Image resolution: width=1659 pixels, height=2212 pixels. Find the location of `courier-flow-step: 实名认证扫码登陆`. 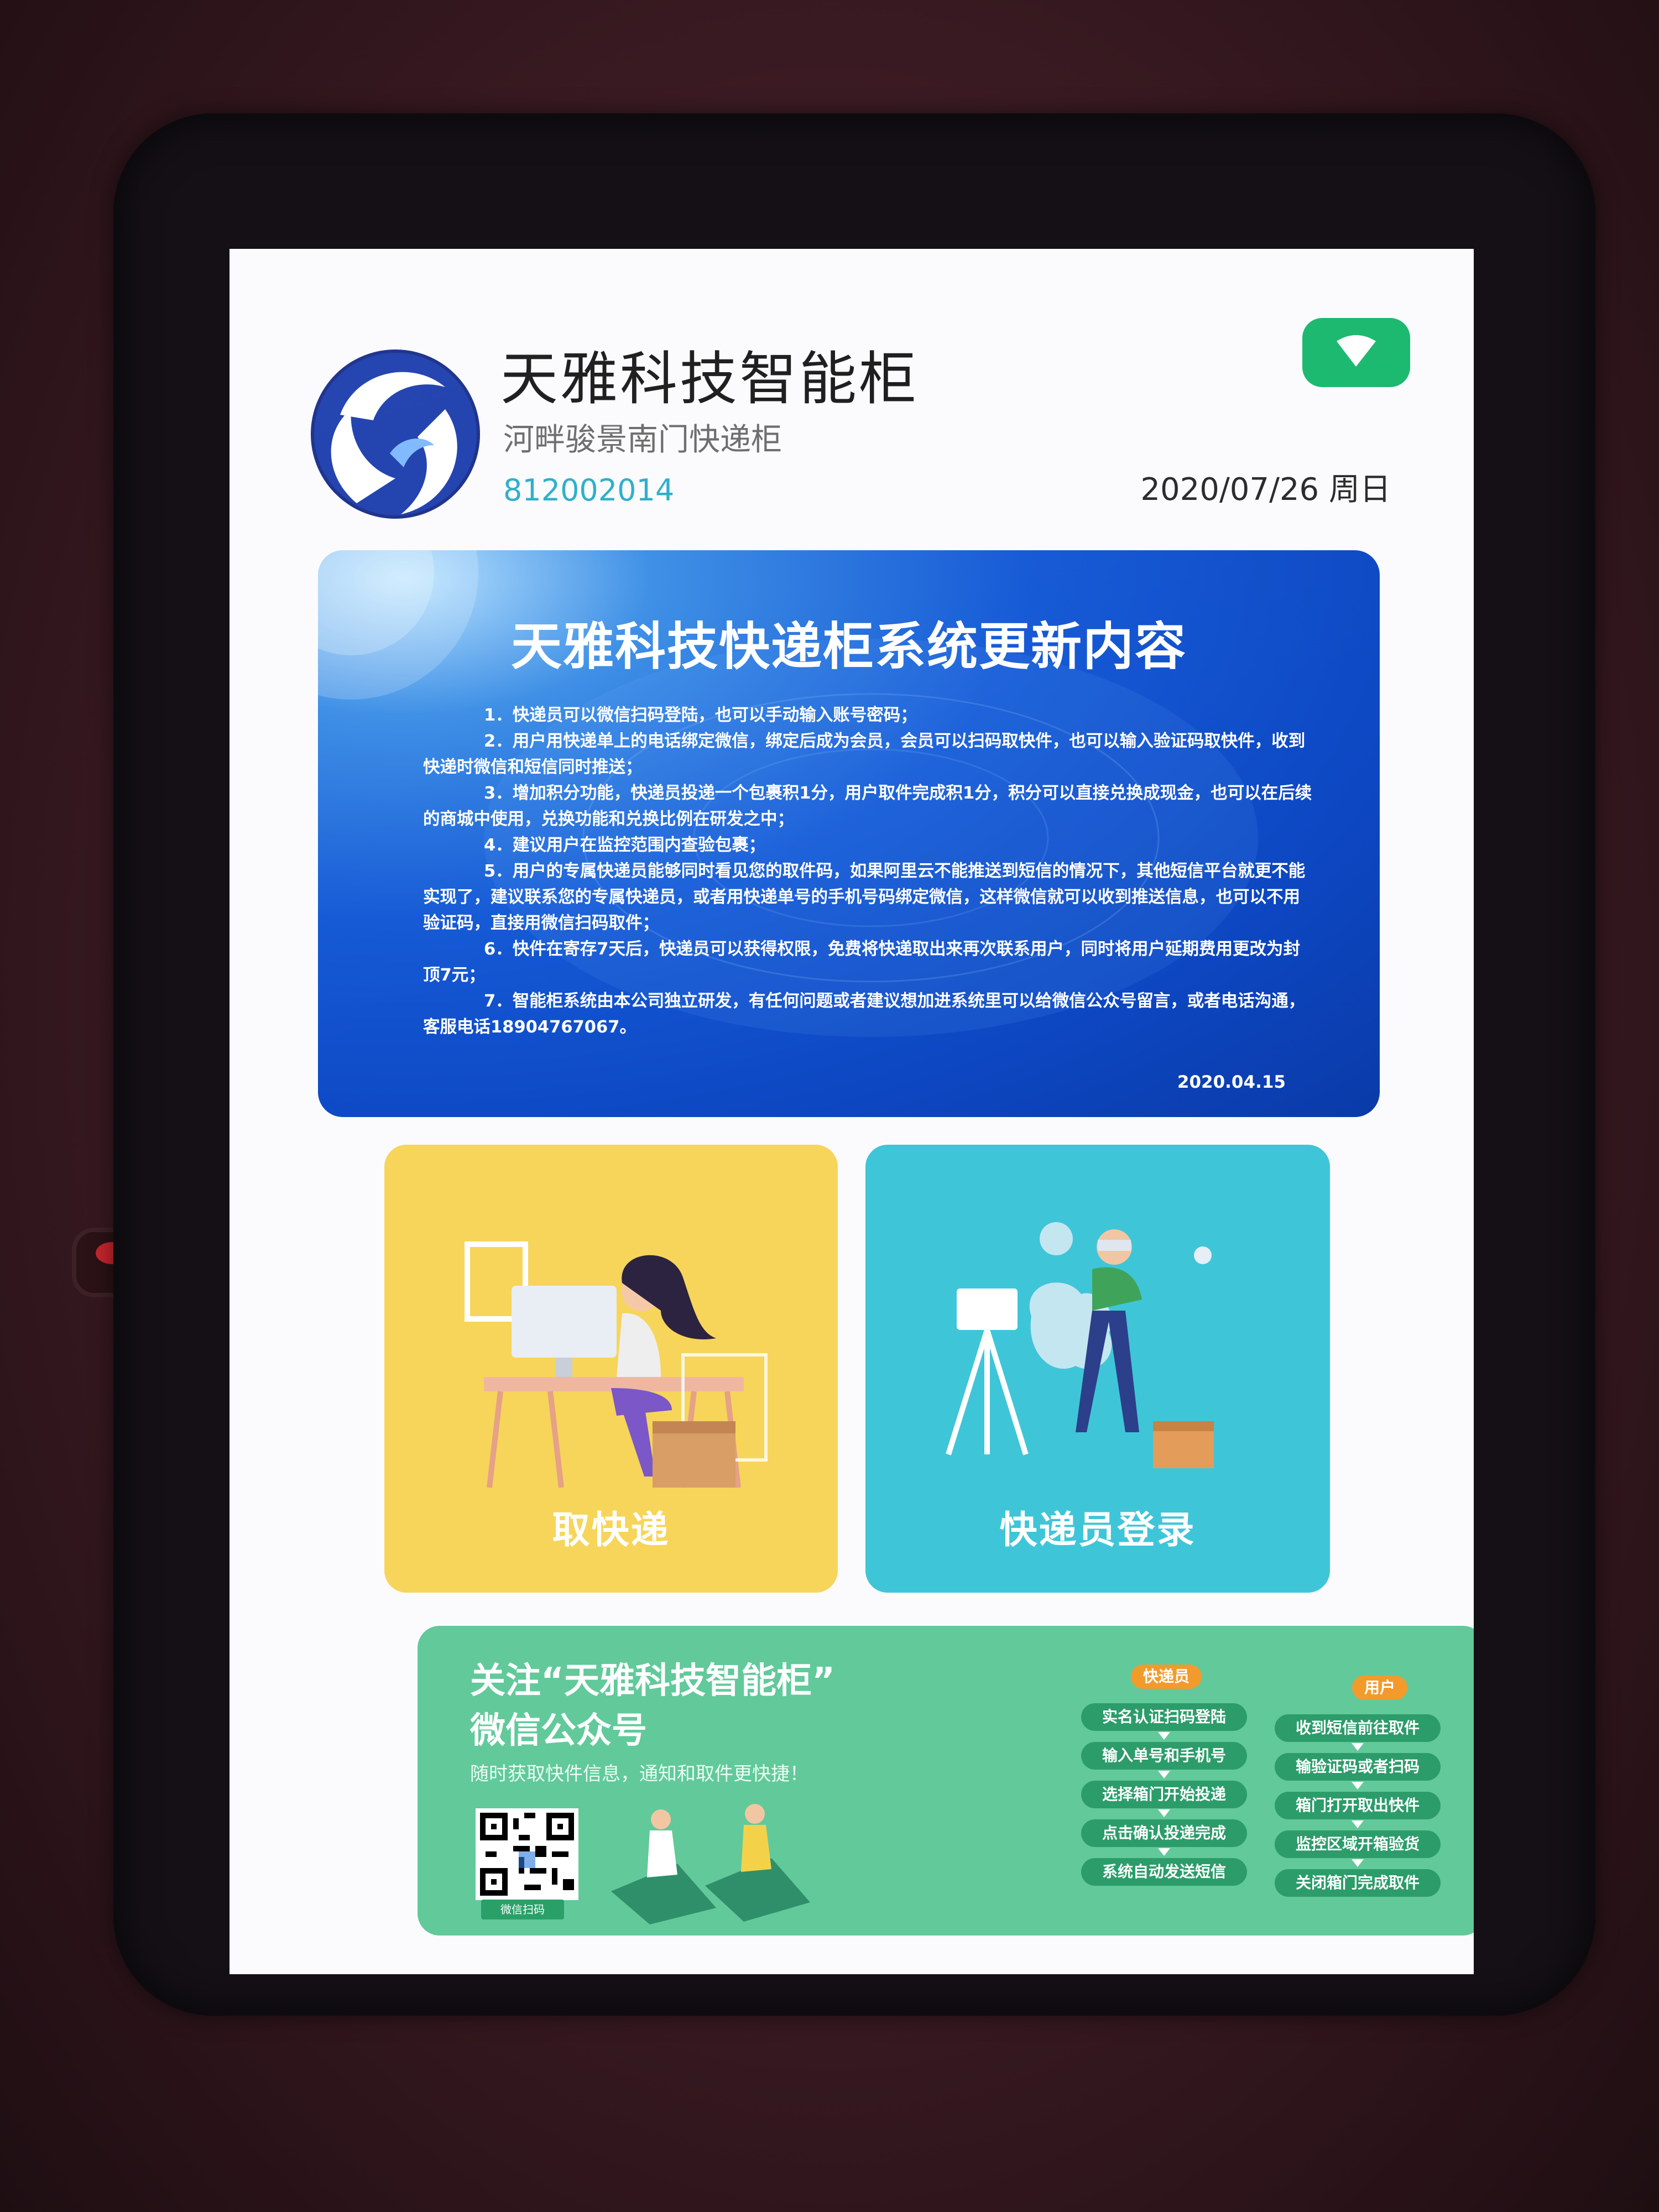

courier-flow-step: 实名认证扫码登陆 is located at coordinates (1164, 1717).